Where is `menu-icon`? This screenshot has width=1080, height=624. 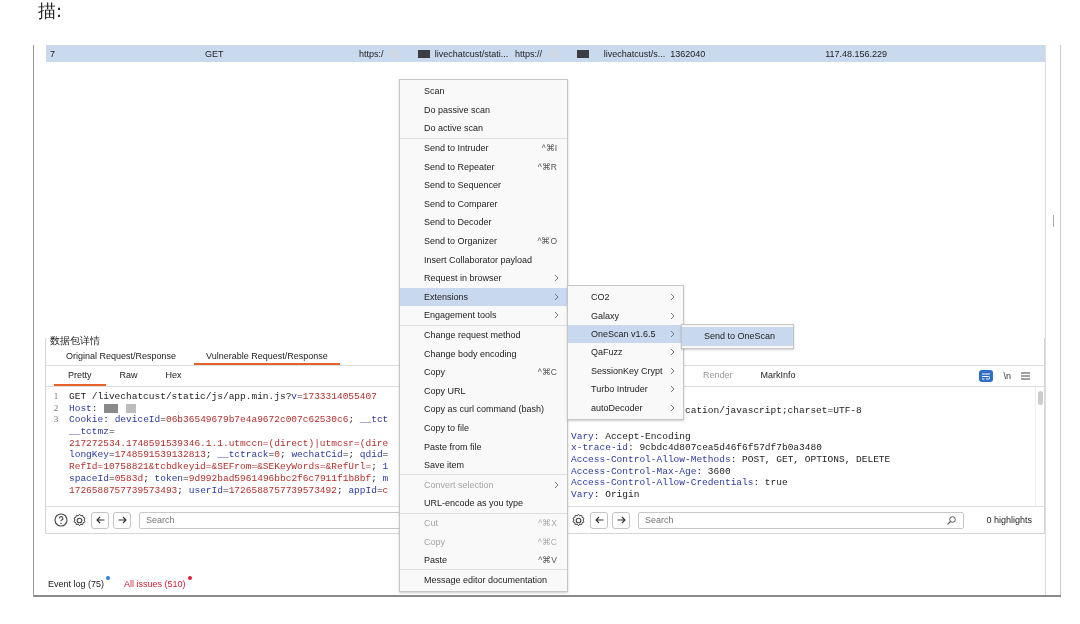
menu-icon is located at coordinates (1025, 376).